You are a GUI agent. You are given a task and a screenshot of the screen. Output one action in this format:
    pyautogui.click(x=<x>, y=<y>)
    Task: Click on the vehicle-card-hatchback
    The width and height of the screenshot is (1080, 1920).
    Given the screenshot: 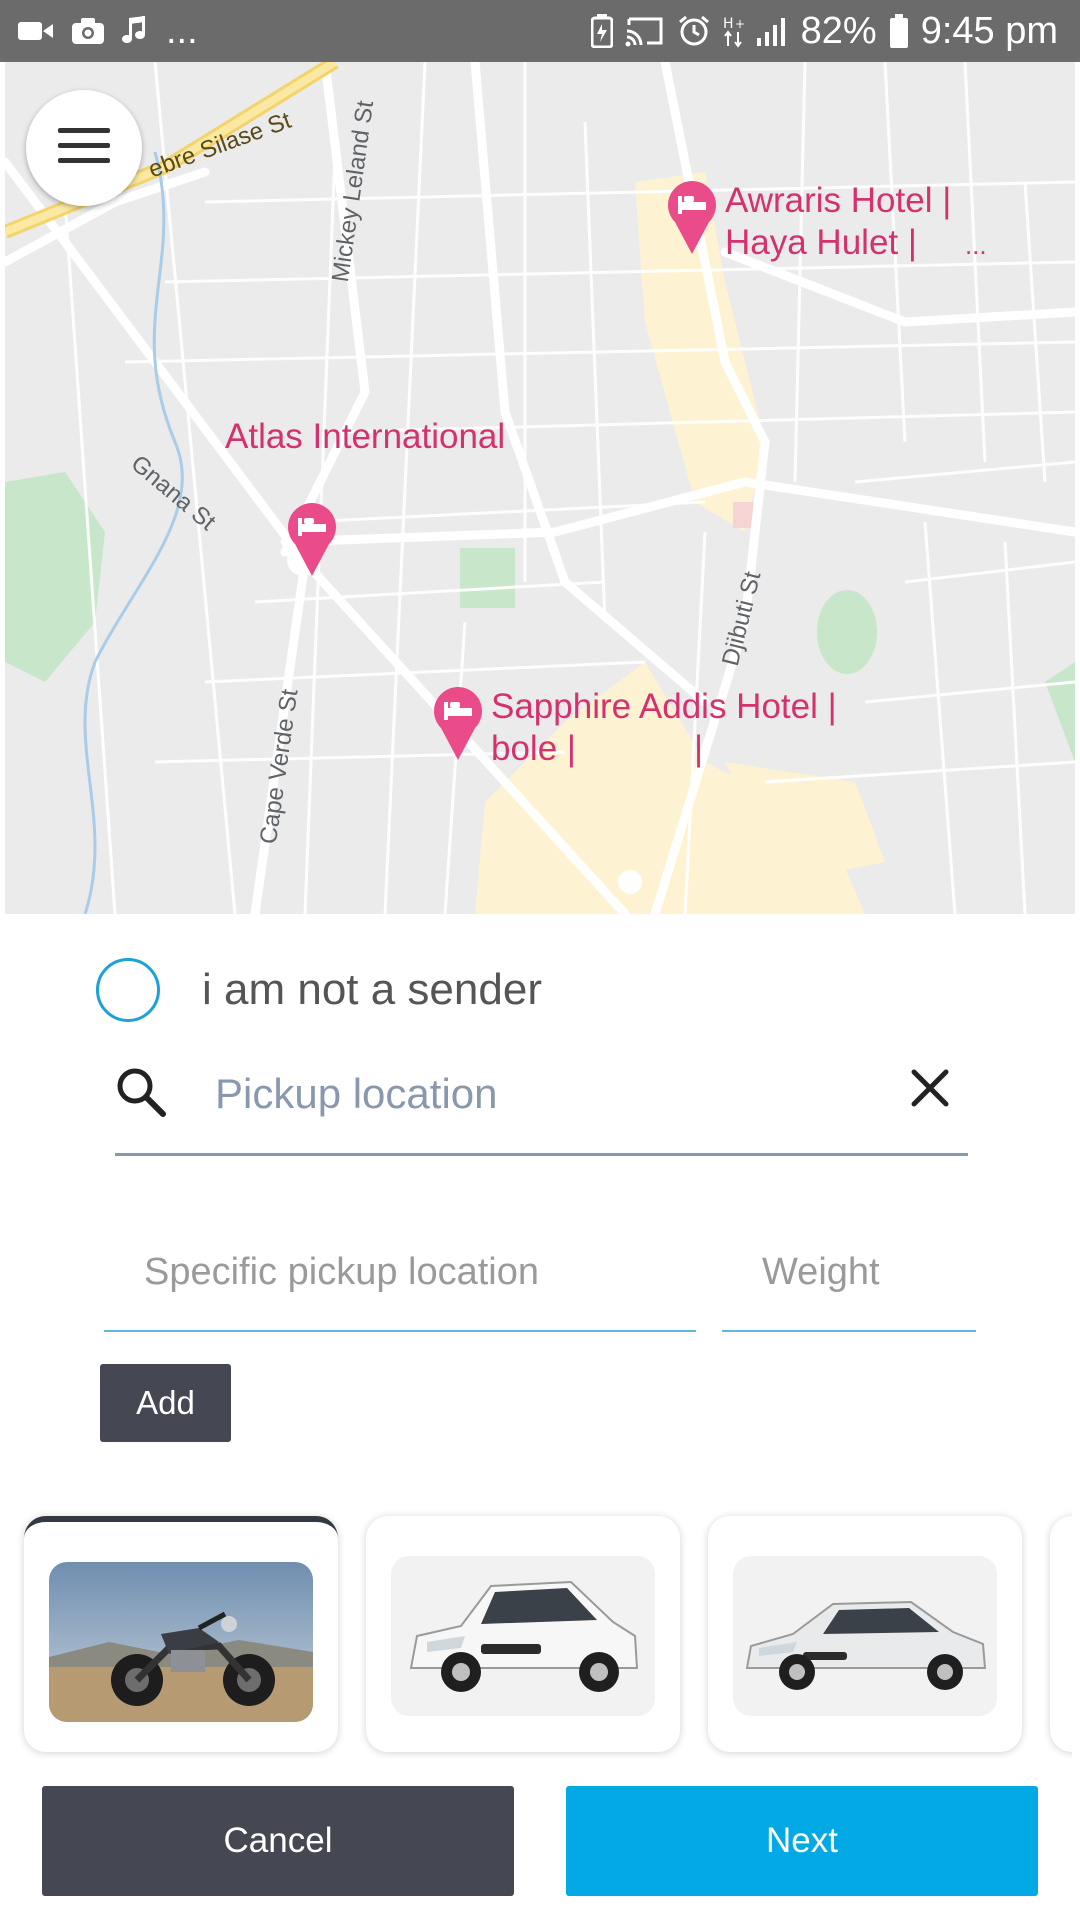 What is the action you would take?
    pyautogui.click(x=523, y=1634)
    